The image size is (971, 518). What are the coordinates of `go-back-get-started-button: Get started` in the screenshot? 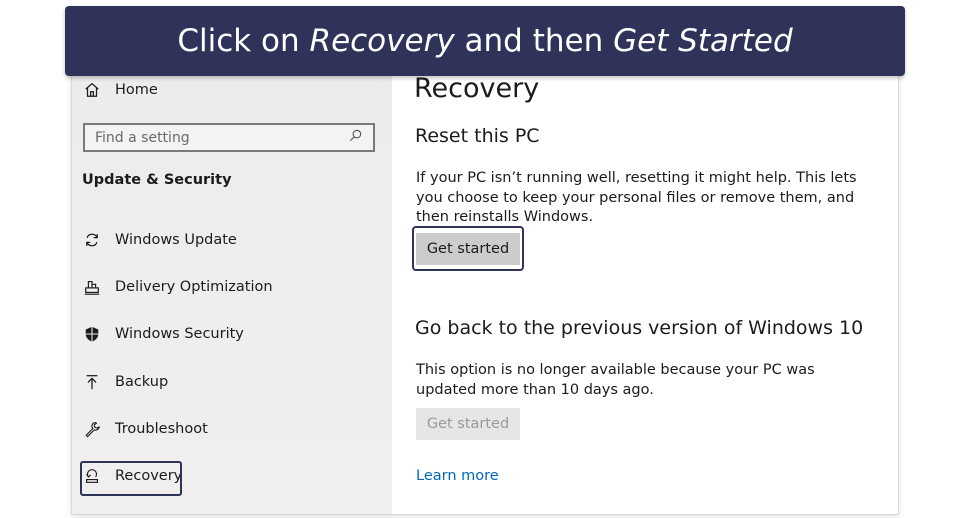 It's located at (468, 424).